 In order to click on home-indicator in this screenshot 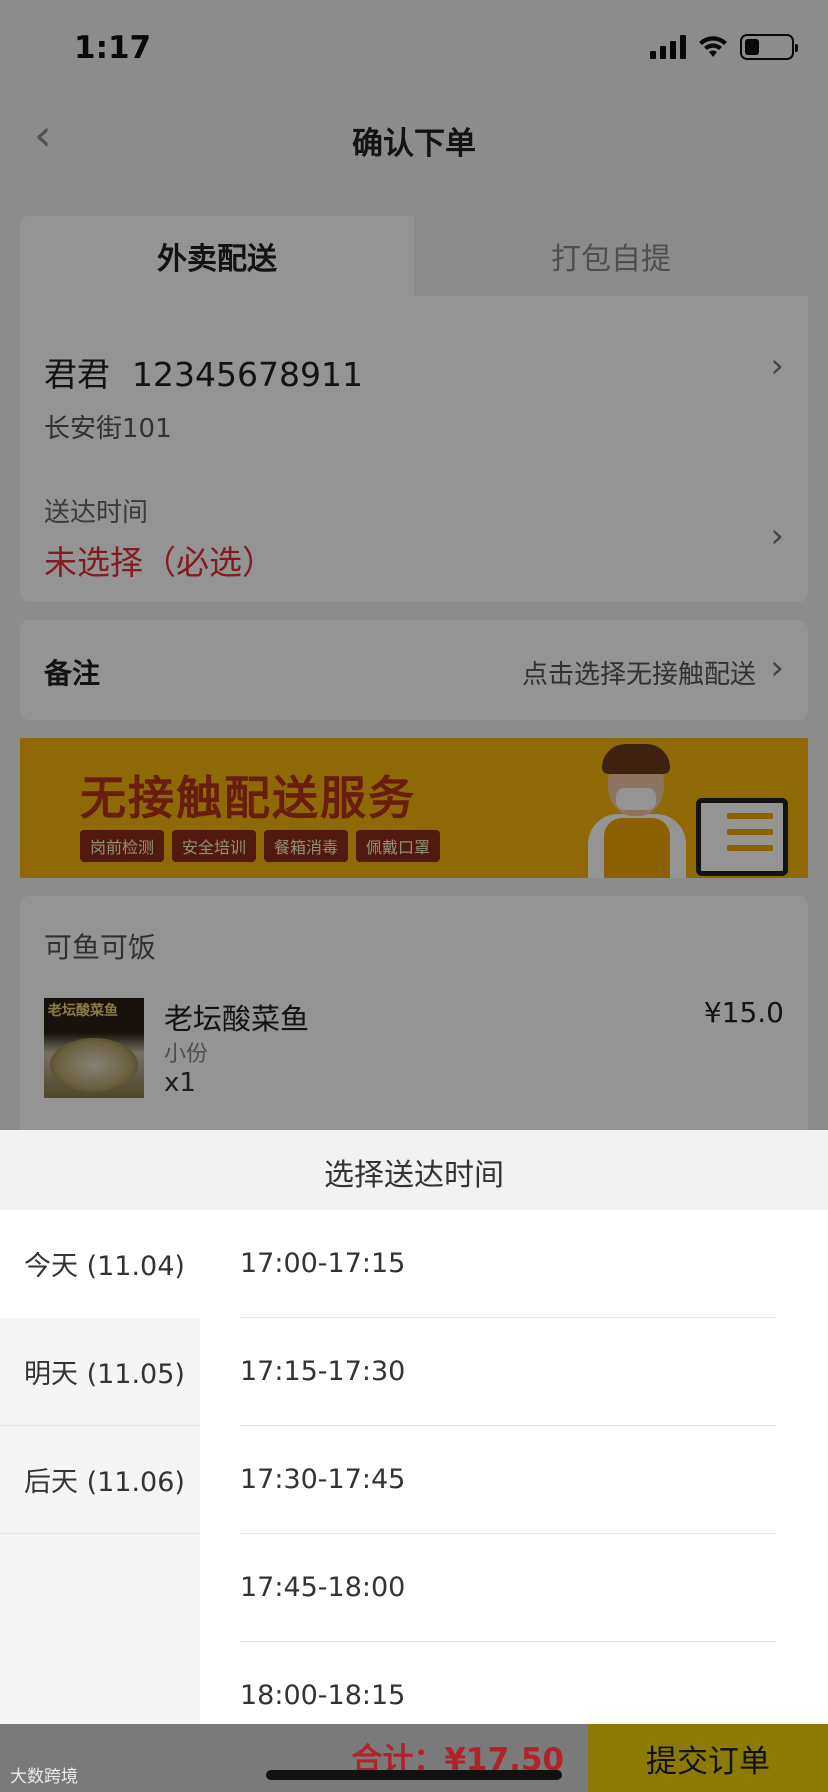, I will do `click(414, 1775)`.